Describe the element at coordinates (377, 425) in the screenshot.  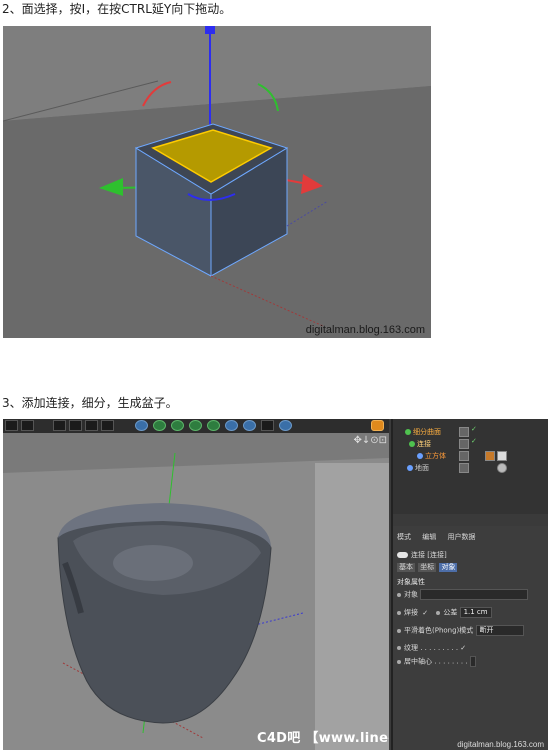
I see `app-logo-icon` at that location.